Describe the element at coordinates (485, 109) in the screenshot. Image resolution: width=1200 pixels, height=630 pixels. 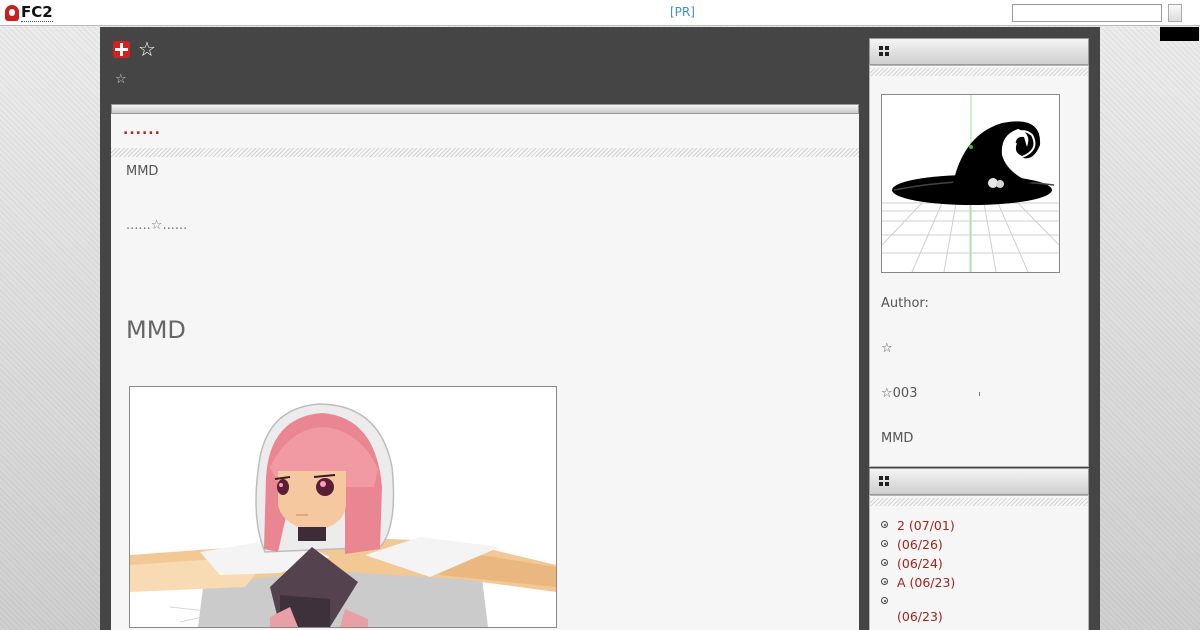
I see `main-top-bar` at that location.